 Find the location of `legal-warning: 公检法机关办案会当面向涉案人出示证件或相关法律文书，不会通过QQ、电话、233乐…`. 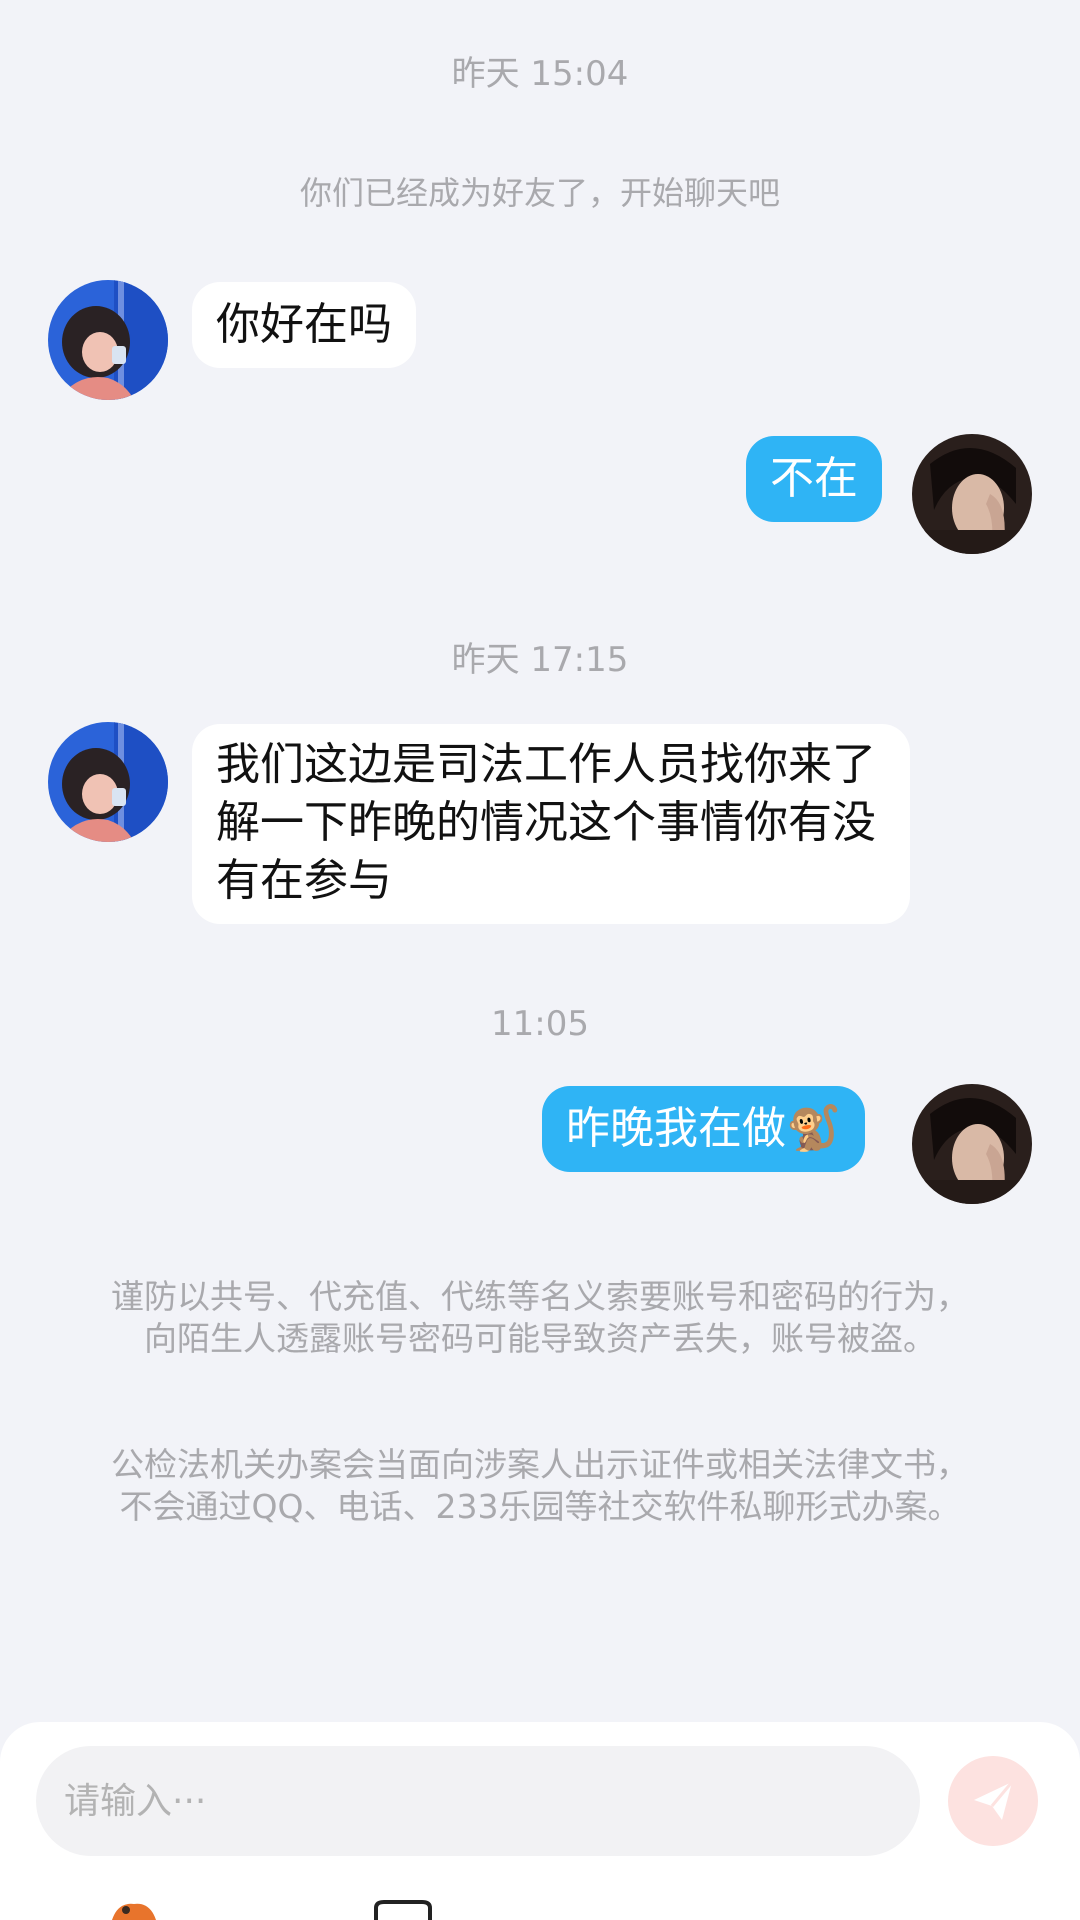

legal-warning: 公检法机关办案会当面向涉案人出示证件或相关法律文书，不会通过QQ、电话、233乐… is located at coordinates (540, 1485).